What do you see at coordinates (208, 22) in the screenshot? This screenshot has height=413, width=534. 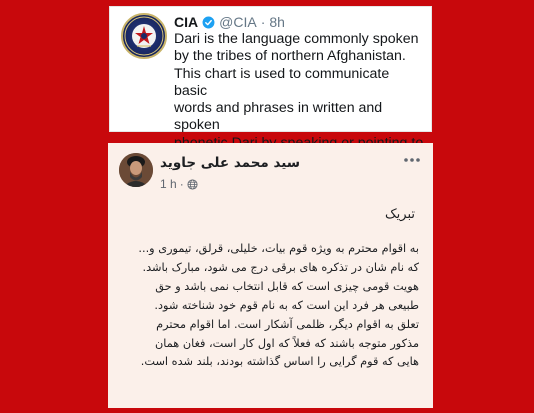 I see `verified-badge-icon` at bounding box center [208, 22].